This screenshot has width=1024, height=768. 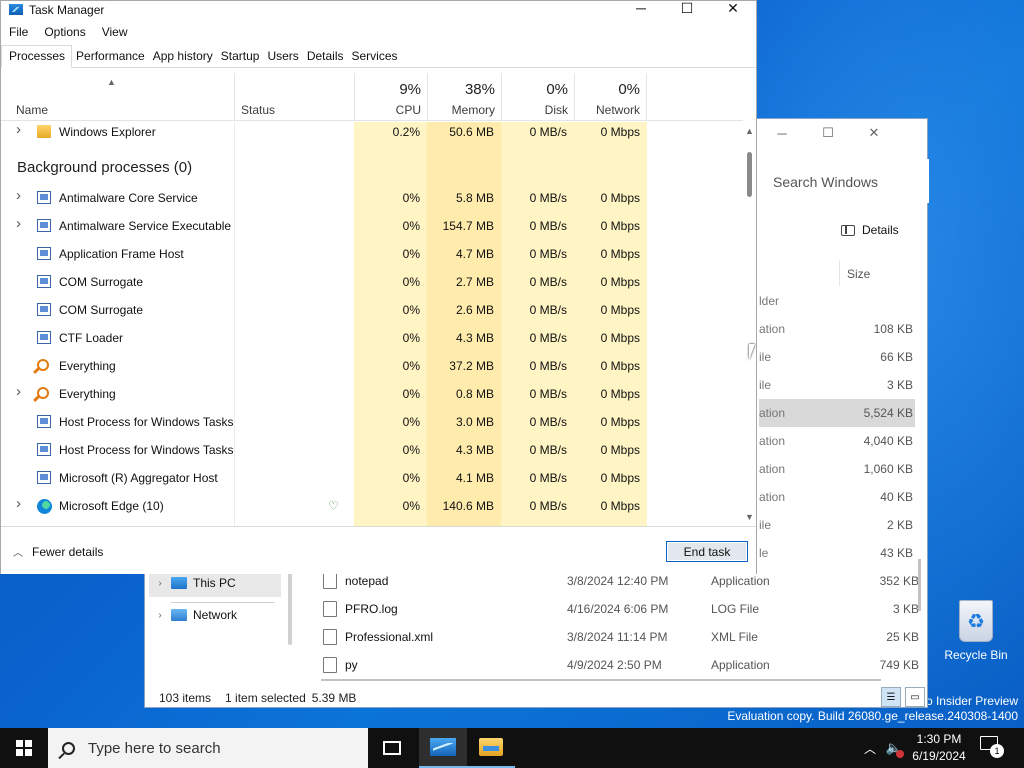 I want to click on process-name: Everything, so click(x=87, y=366).